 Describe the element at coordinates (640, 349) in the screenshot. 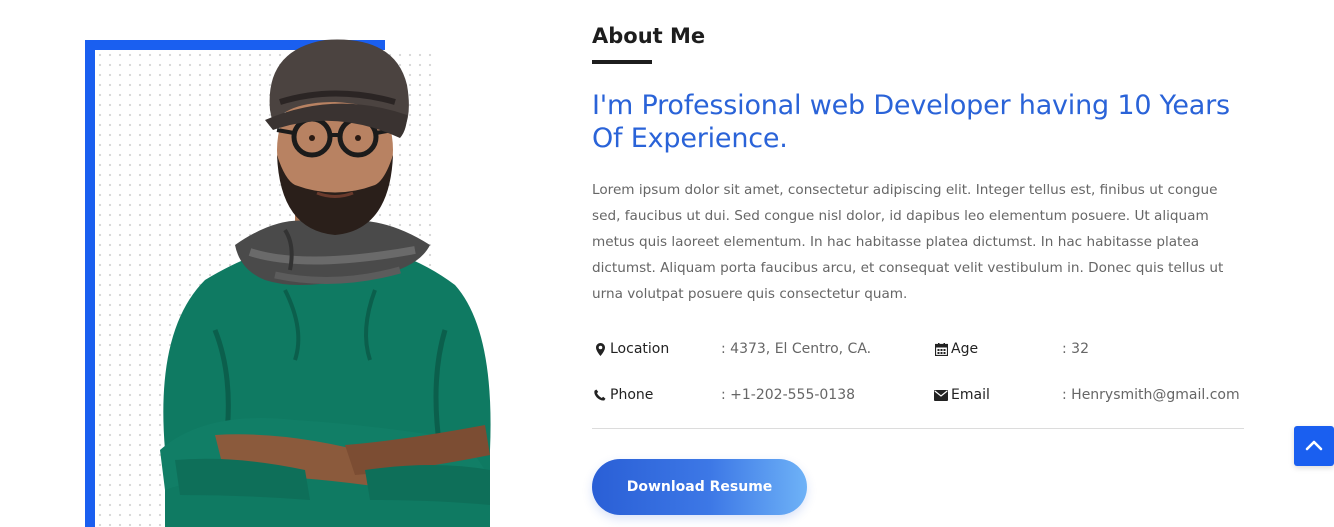

I see `location-label: Location` at that location.